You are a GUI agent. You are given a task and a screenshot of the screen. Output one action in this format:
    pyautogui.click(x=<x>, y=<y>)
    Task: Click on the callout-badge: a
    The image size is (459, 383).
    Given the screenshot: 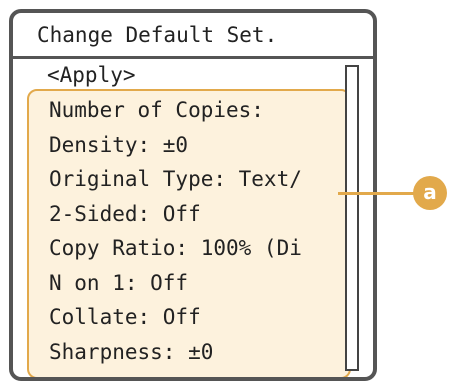 What is the action you would take?
    pyautogui.click(x=430, y=193)
    